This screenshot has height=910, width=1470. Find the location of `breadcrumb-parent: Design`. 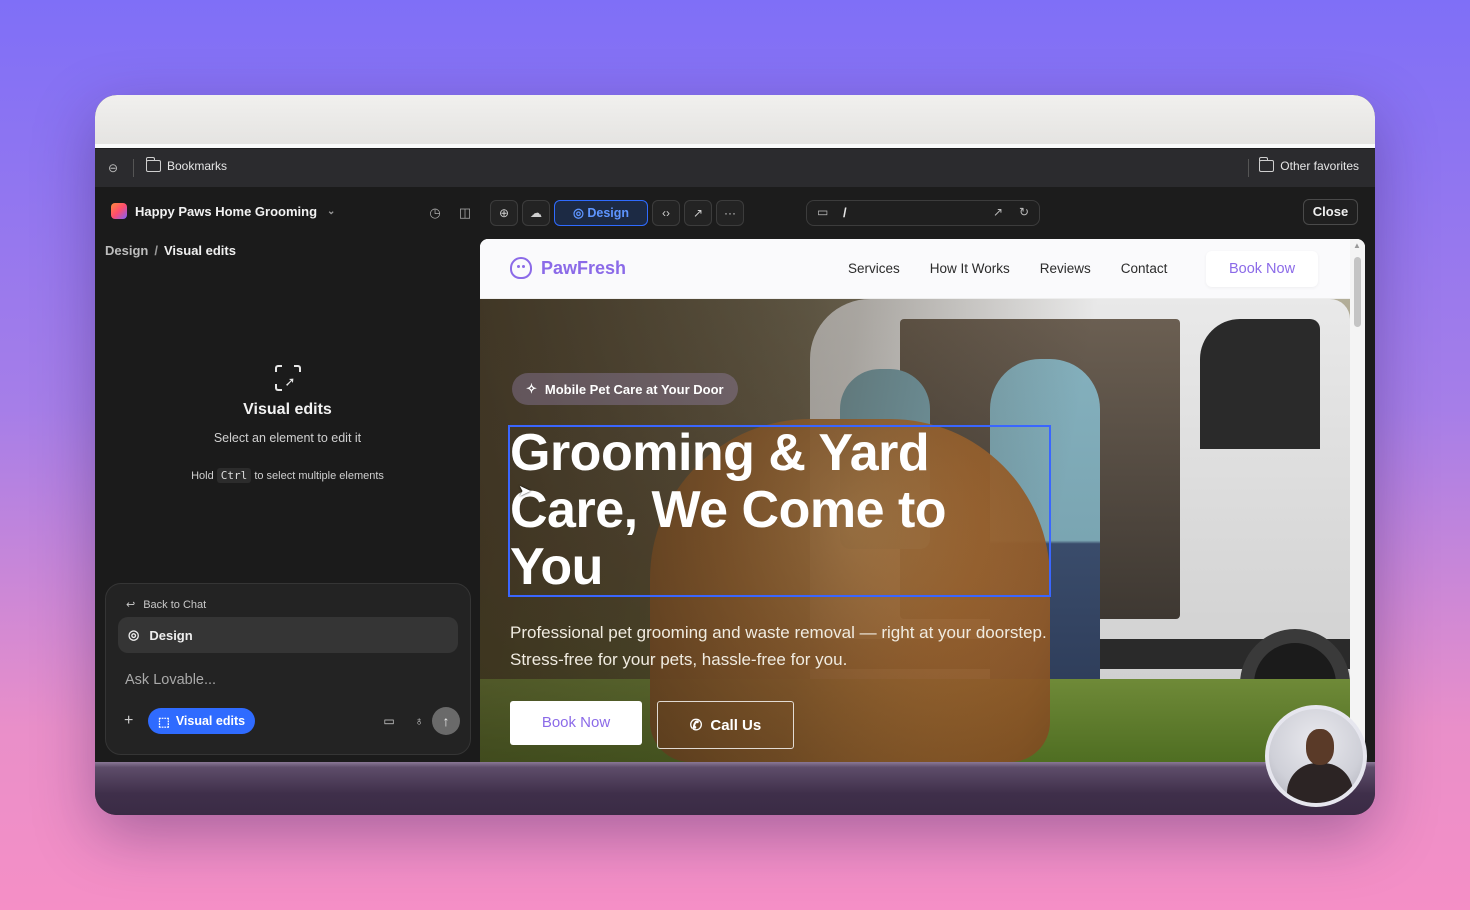

breadcrumb-parent: Design is located at coordinates (126, 250).